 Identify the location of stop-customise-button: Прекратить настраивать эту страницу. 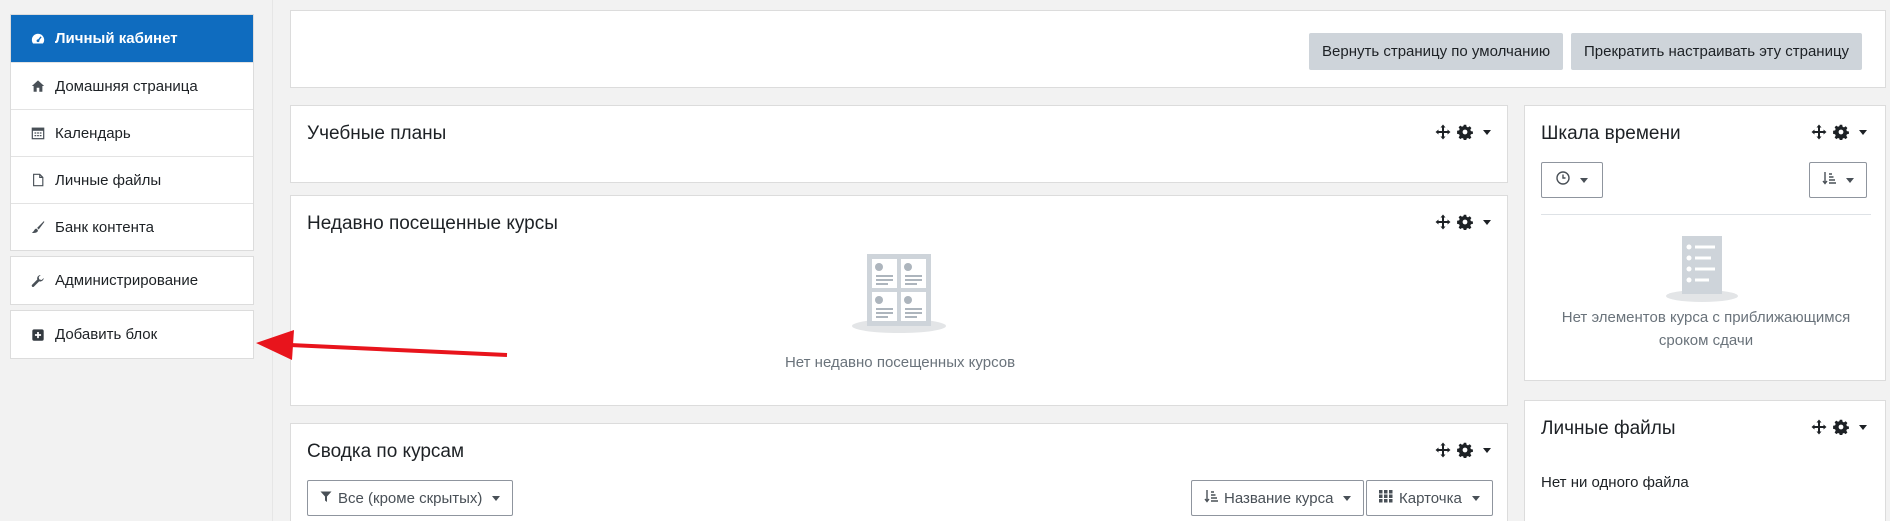
(1717, 51).